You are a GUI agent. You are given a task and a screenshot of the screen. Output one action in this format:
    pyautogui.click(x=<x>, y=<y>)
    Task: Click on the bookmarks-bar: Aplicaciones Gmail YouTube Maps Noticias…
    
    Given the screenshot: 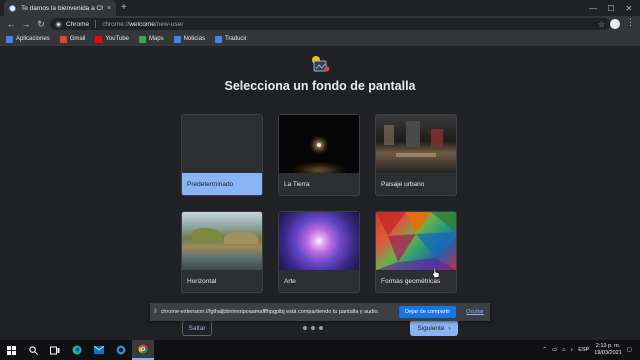 What is the action you would take?
    pyautogui.click(x=320, y=39)
    